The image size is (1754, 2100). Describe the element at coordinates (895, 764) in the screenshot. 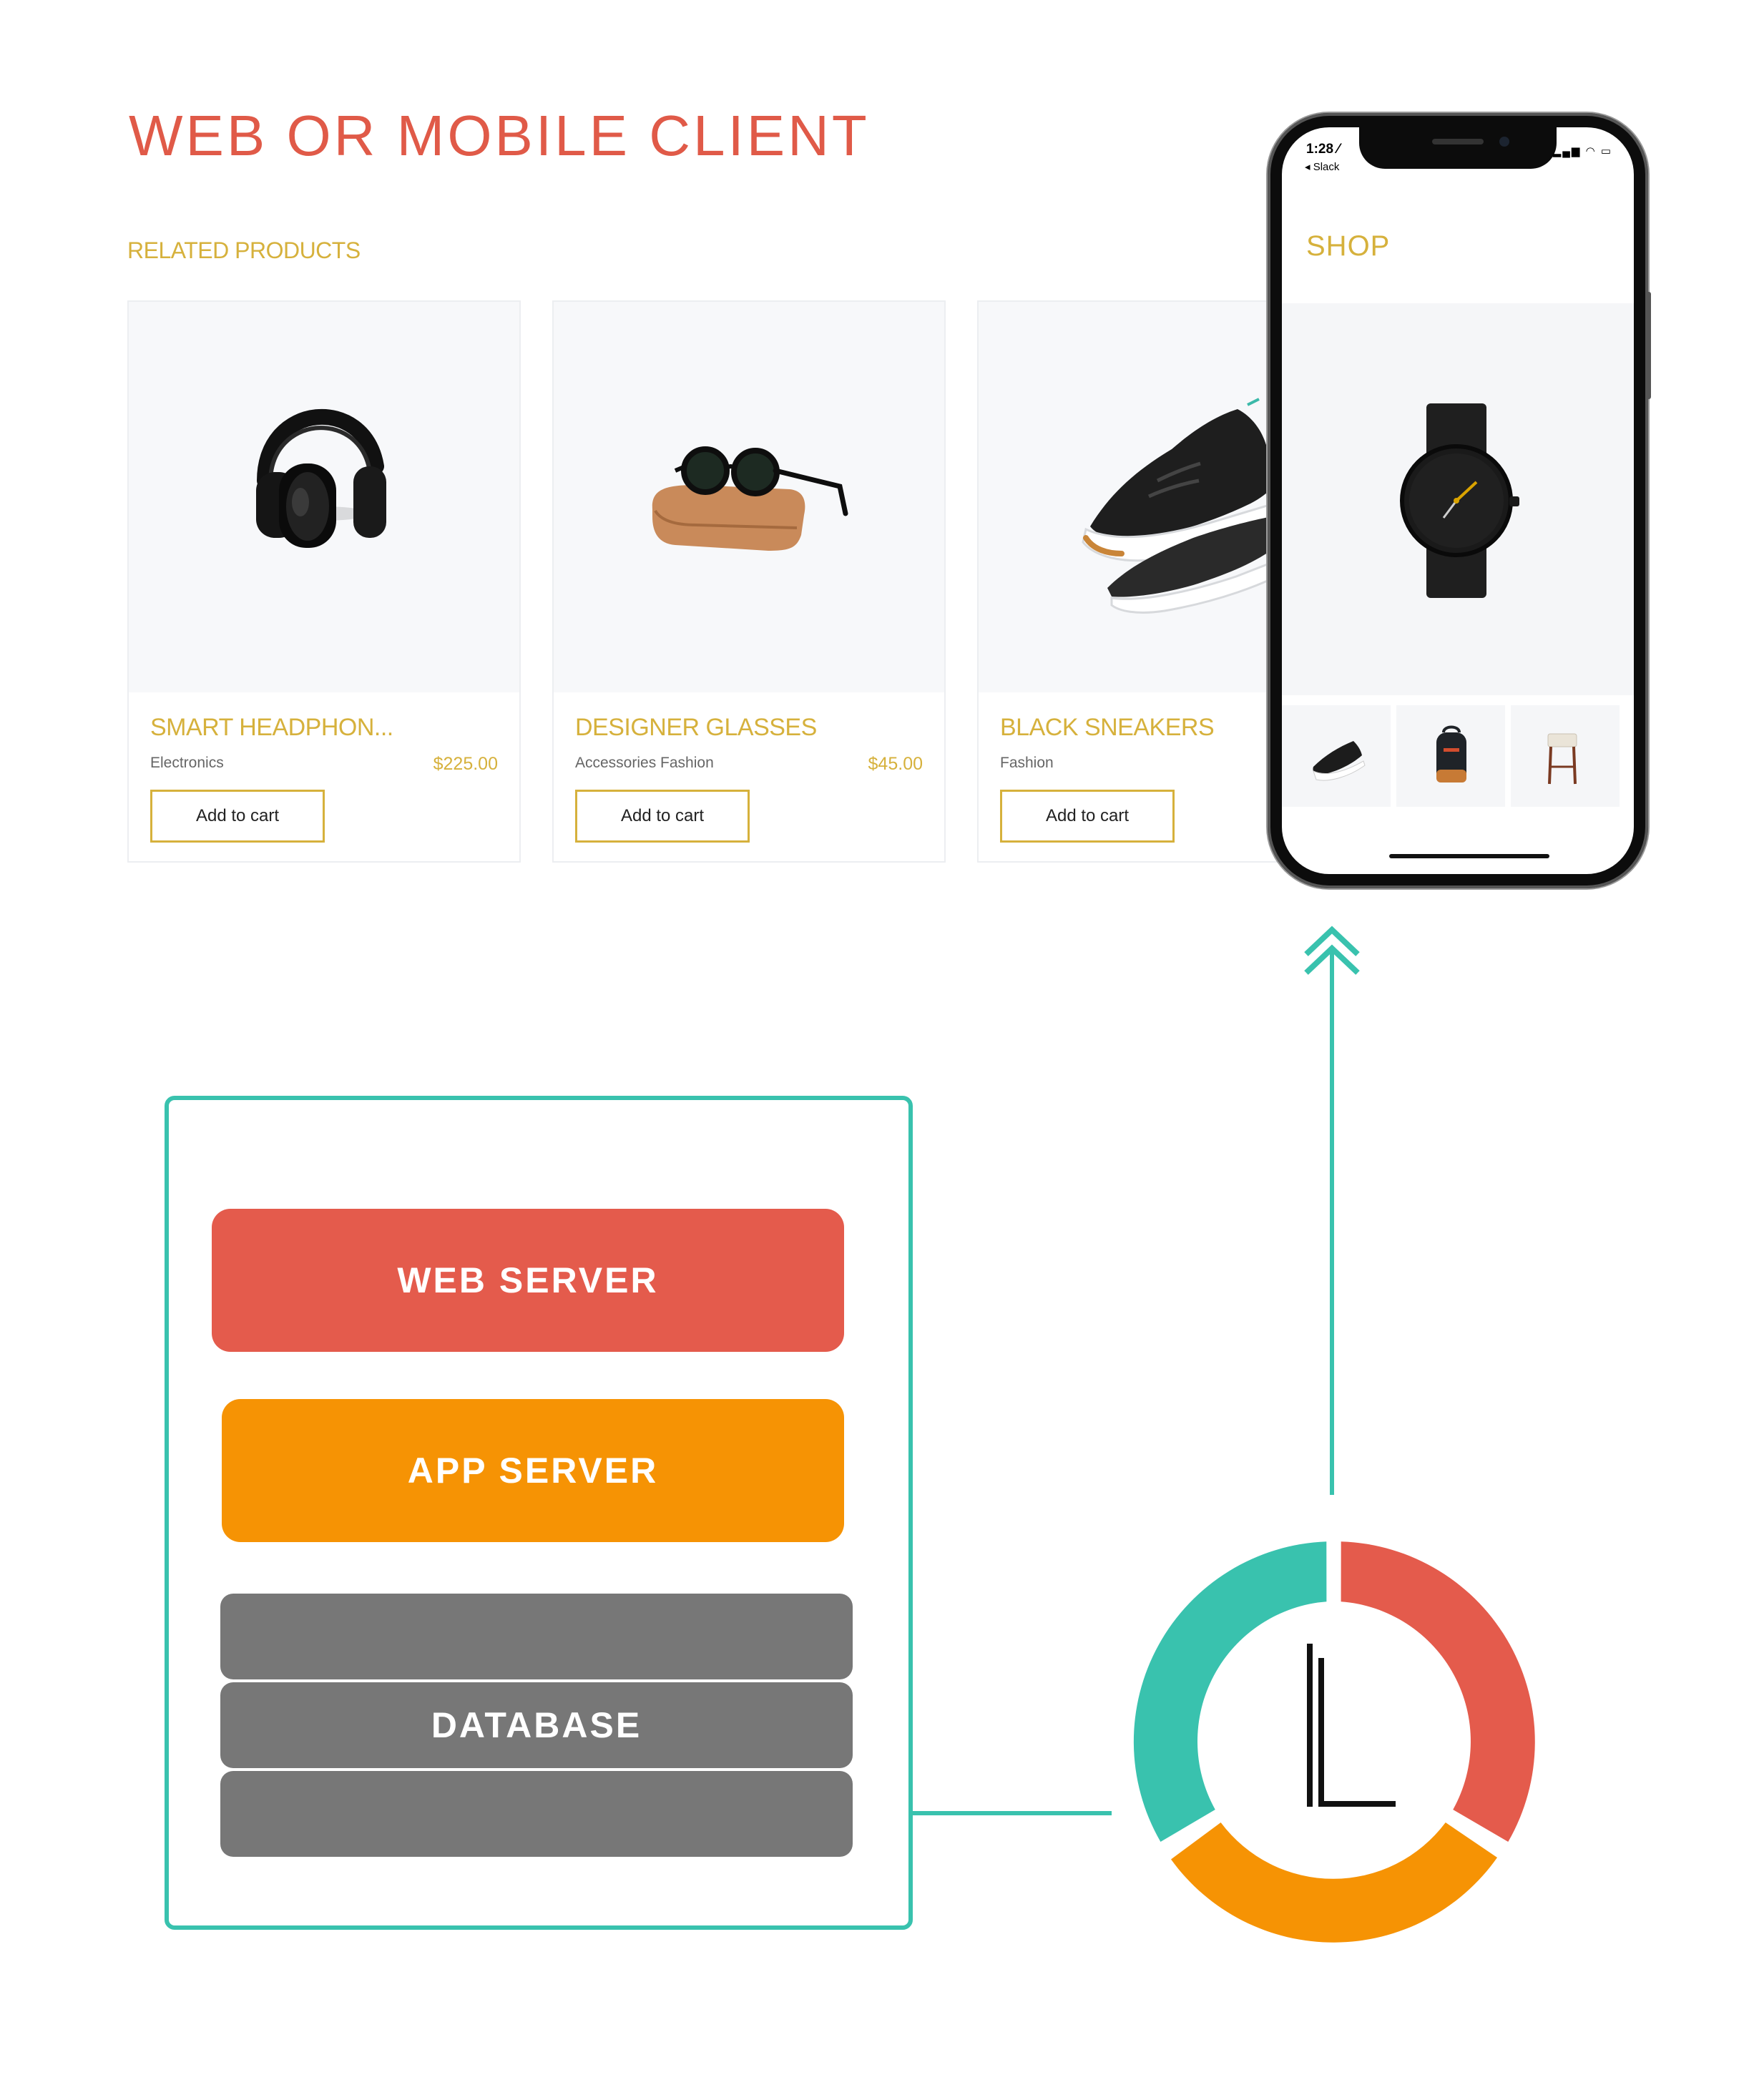

I see `product-price: $45.00` at that location.